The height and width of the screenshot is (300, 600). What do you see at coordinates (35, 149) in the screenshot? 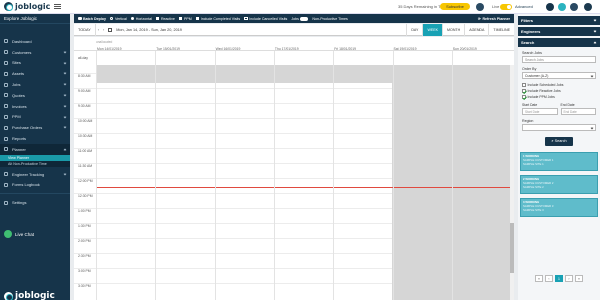
I see `sidebar-item-planner: Planner` at bounding box center [35, 149].